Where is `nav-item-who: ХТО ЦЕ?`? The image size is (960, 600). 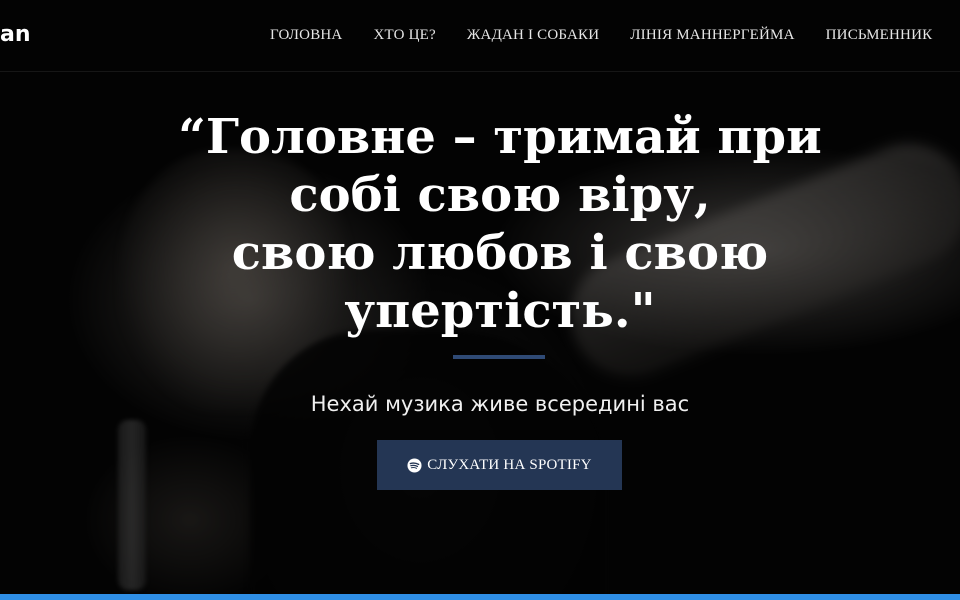 nav-item-who: ХТО ЦЕ? is located at coordinates (404, 35).